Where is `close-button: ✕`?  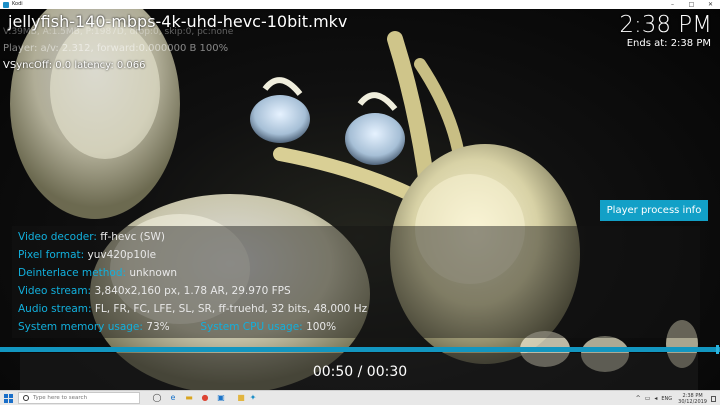
close-button: ✕ is located at coordinates (710, 4).